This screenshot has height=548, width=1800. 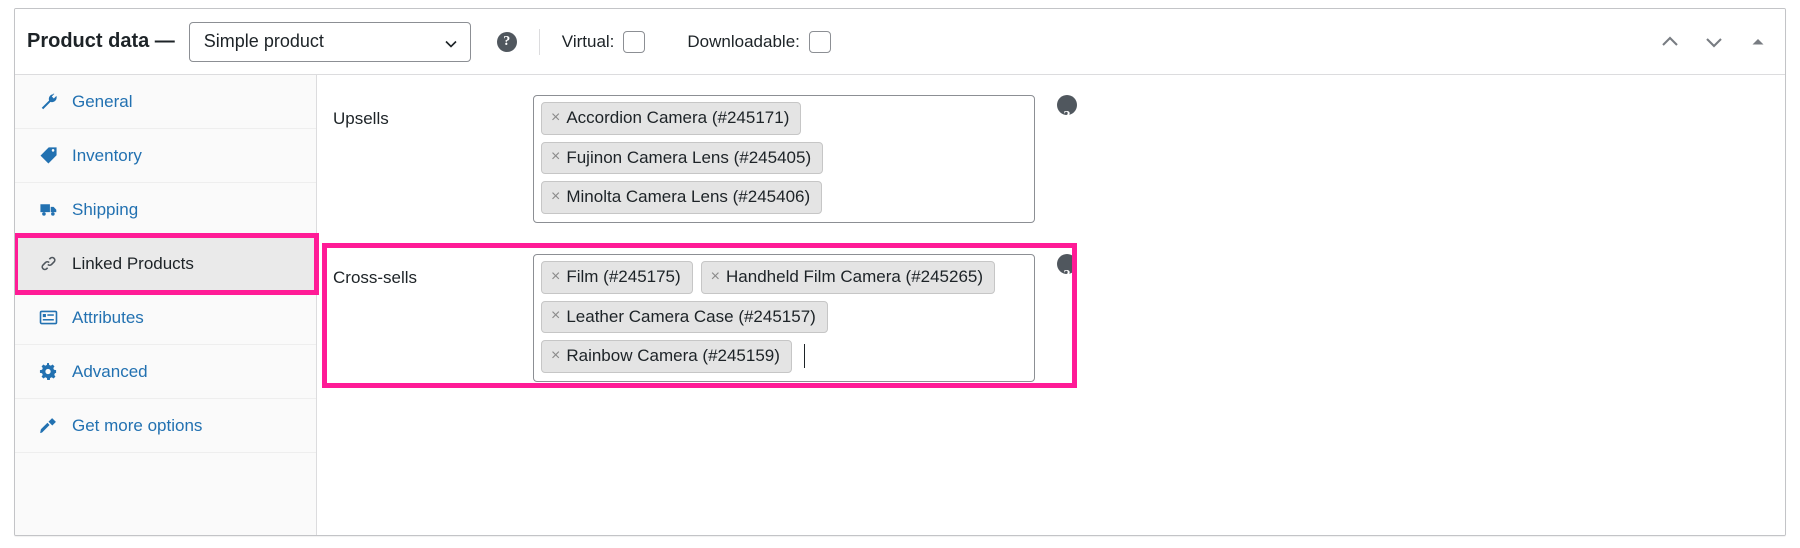 What do you see at coordinates (110, 371) in the screenshot?
I see `sidebar-item-label: Advanced` at bounding box center [110, 371].